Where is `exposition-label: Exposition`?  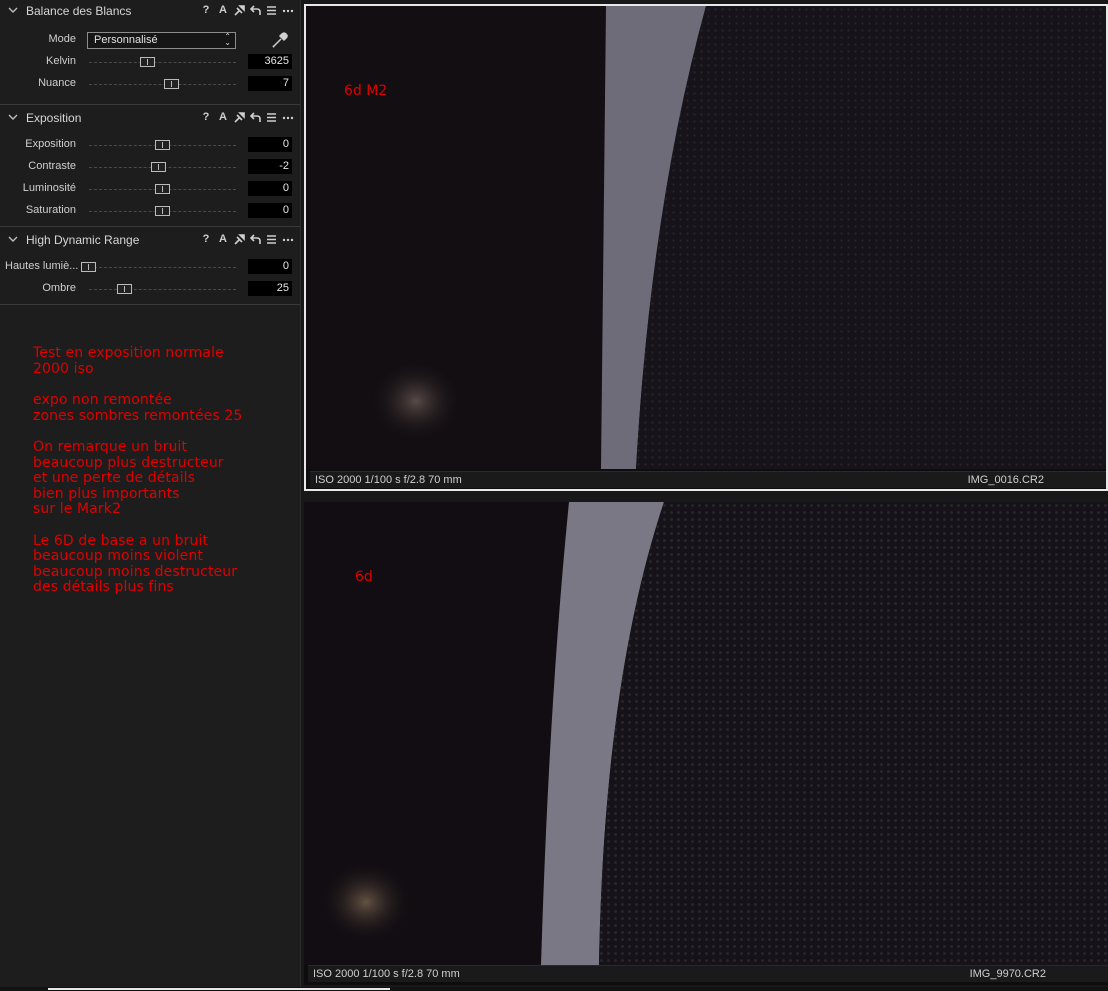 exposition-label: Exposition is located at coordinates (50, 144).